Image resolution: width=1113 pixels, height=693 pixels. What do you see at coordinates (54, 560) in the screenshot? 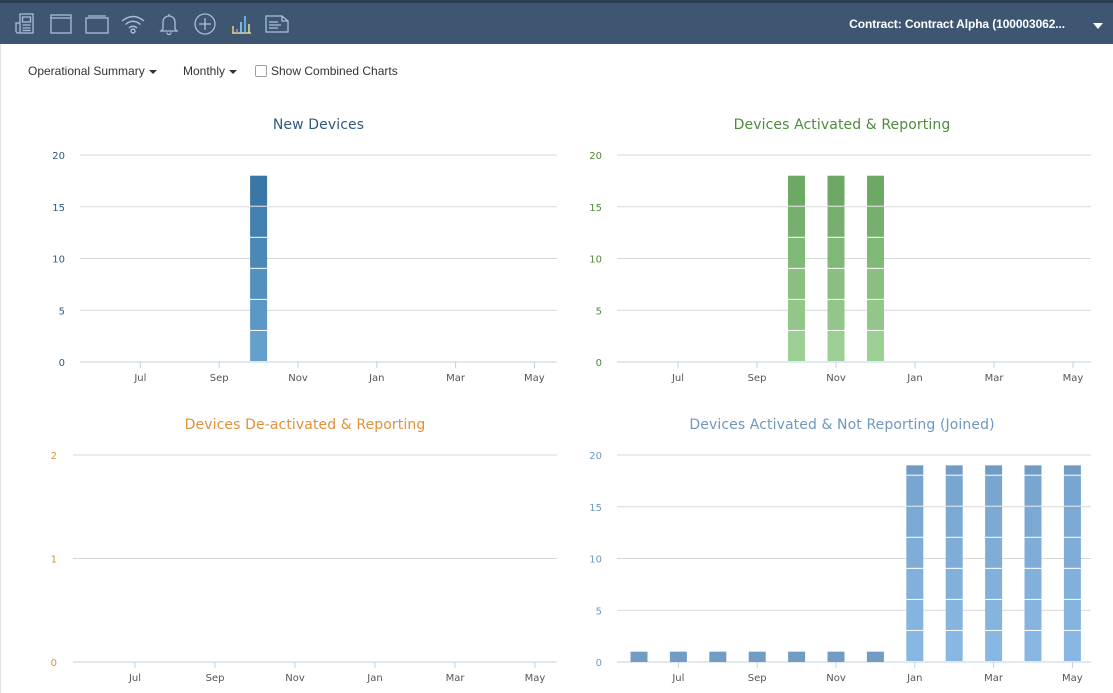
I see `y-tick-label: 1` at bounding box center [54, 560].